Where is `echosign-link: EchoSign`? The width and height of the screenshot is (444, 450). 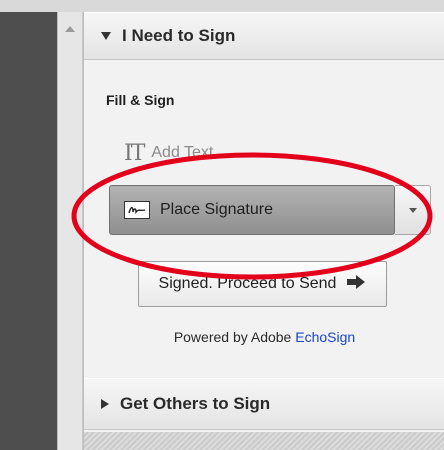 echosign-link: EchoSign is located at coordinates (325, 337).